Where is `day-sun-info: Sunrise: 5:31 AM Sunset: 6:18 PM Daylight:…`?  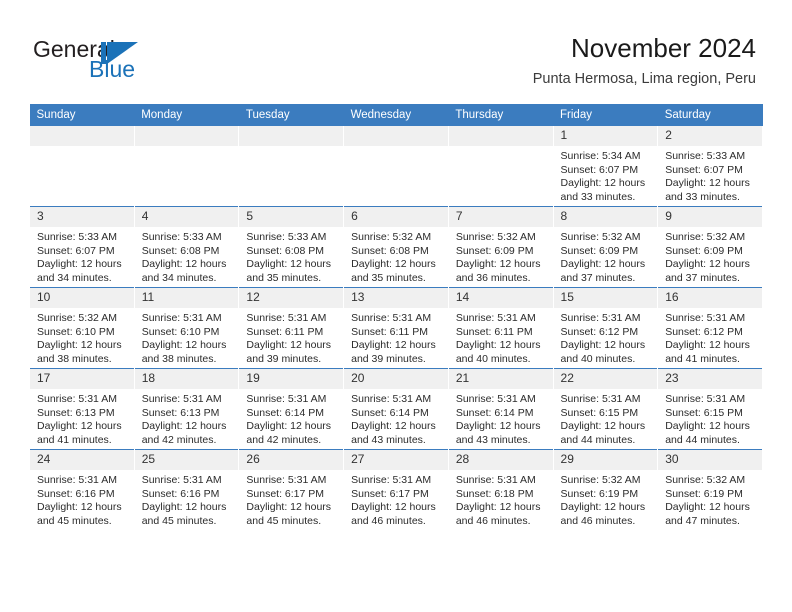
day-sun-info: Sunrise: 5:31 AM Sunset: 6:18 PM Daylight:… is located at coordinates (501, 499).